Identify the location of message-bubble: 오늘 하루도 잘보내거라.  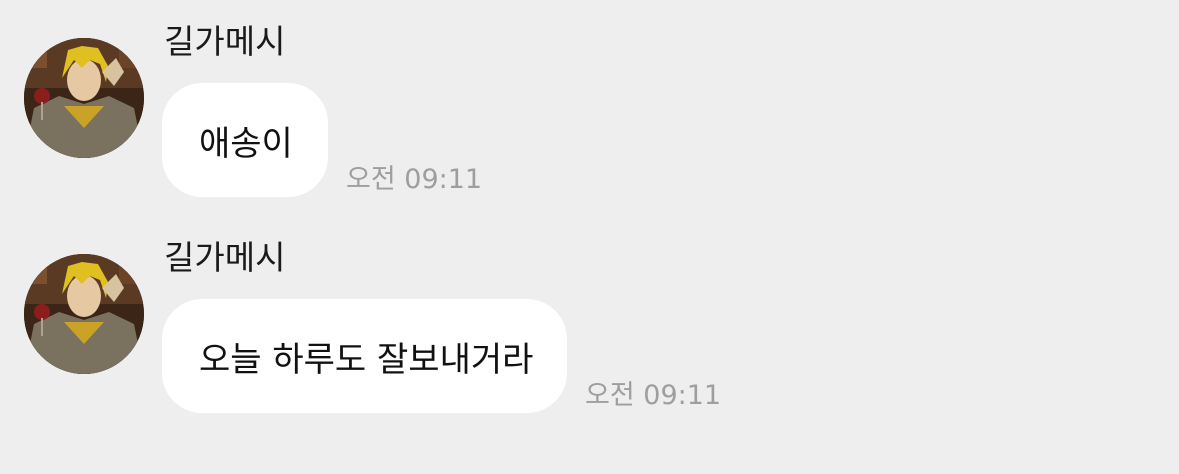
(364, 356).